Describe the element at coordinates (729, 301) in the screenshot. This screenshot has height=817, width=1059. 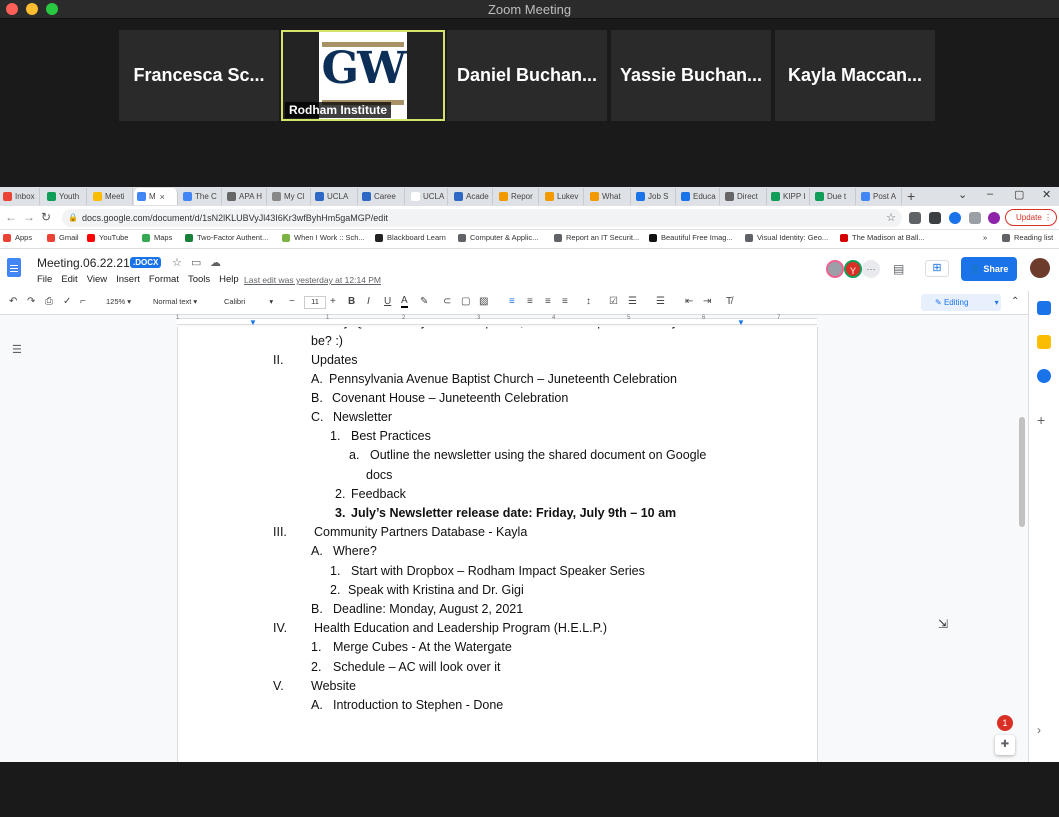
I see `clear-formatting-icon: T̸` at that location.